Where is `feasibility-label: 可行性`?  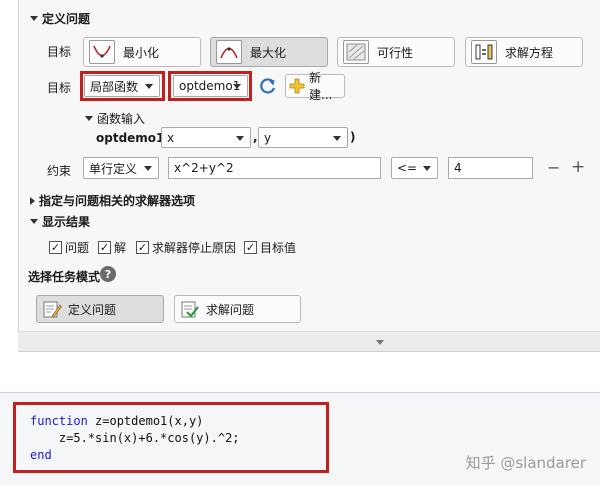 feasibility-label: 可行性 is located at coordinates (395, 52).